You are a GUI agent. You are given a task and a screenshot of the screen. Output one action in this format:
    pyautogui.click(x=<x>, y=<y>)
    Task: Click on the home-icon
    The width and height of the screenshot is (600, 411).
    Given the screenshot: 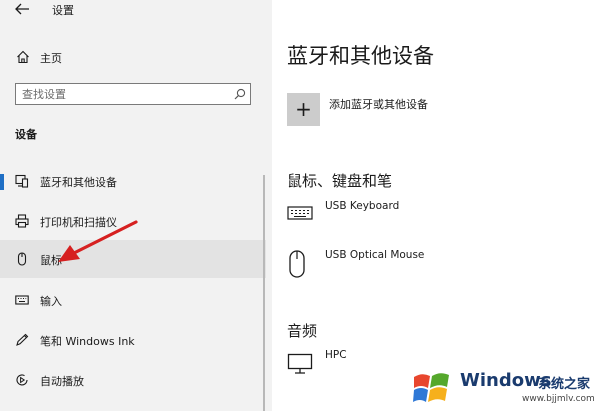 What is the action you would take?
    pyautogui.click(x=23, y=57)
    